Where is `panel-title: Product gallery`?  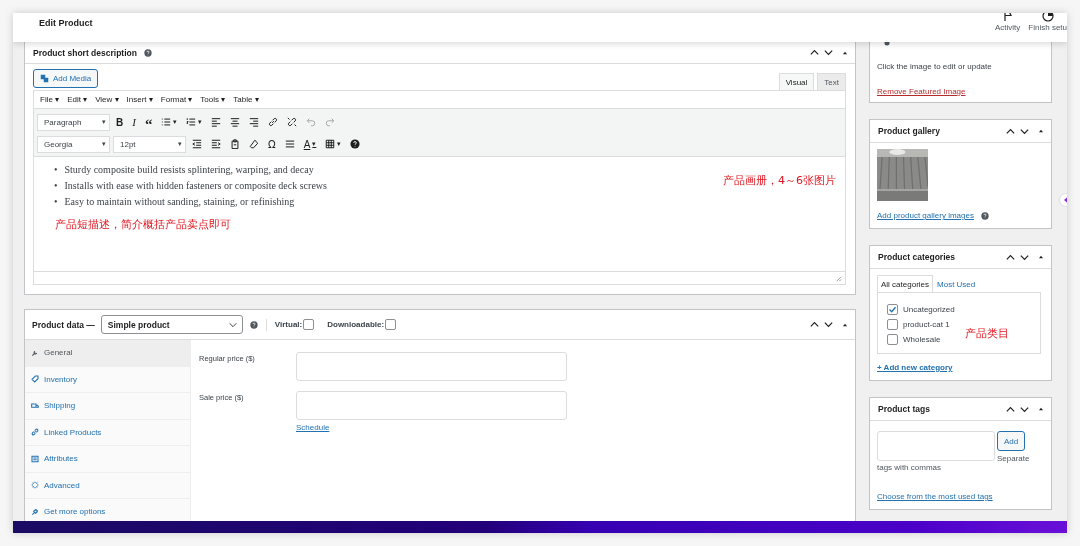 panel-title: Product gallery is located at coordinates (909, 131).